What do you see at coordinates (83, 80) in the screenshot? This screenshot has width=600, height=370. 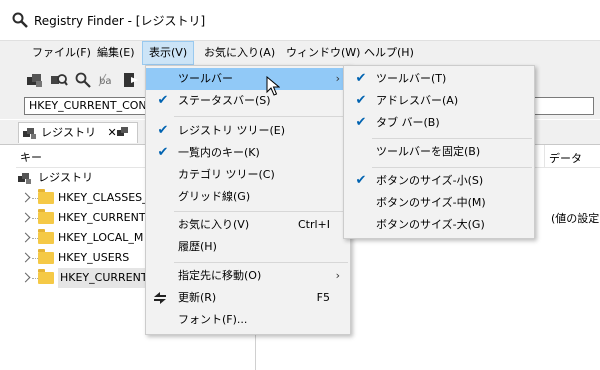 I see `search-icon` at bounding box center [83, 80].